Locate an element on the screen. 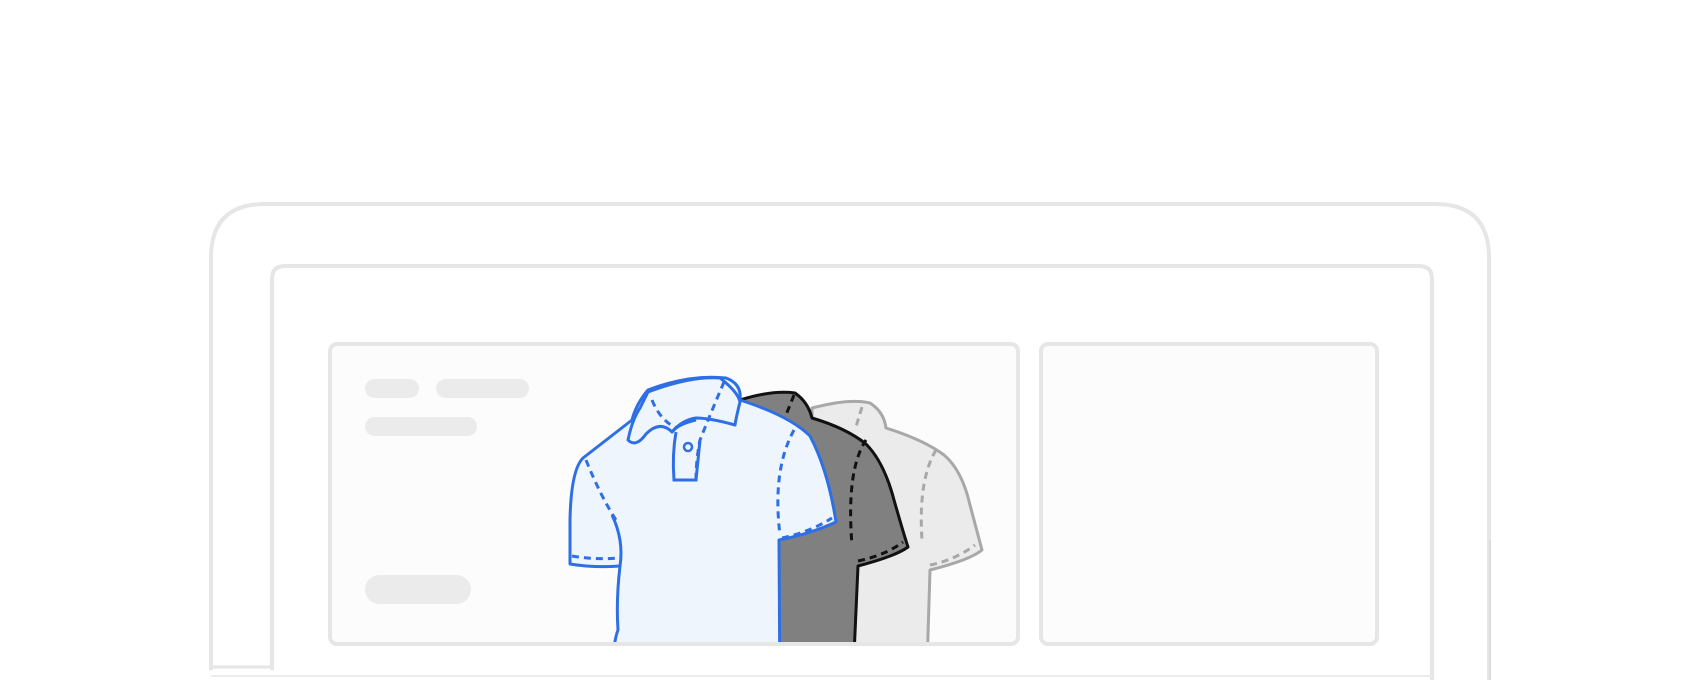 This screenshot has height=680, width=1696. placeholder-button is located at coordinates (418, 589).